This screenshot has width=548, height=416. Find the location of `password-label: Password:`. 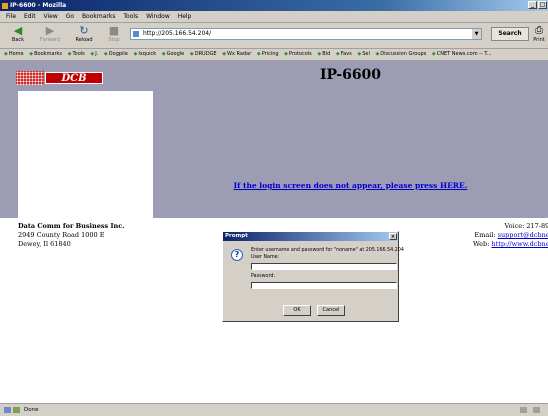

password-label: Password: is located at coordinates (263, 276).